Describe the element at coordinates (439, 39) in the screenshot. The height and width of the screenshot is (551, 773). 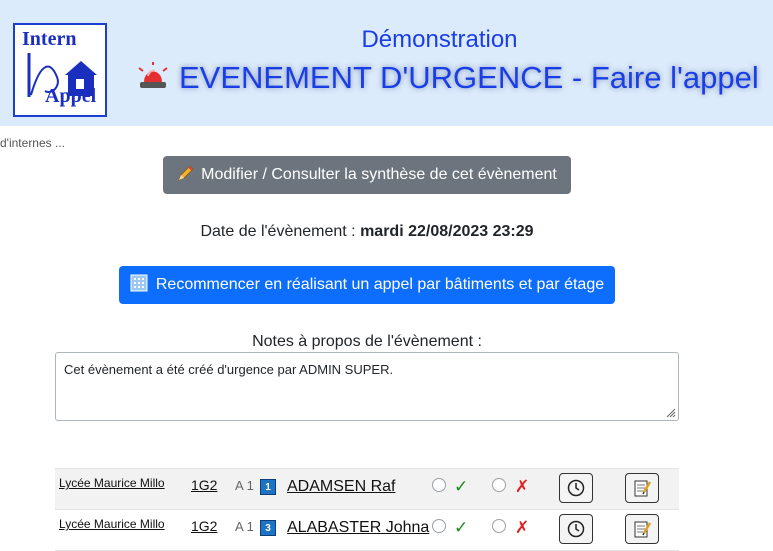
I see `demo-title: Démonstration` at that location.